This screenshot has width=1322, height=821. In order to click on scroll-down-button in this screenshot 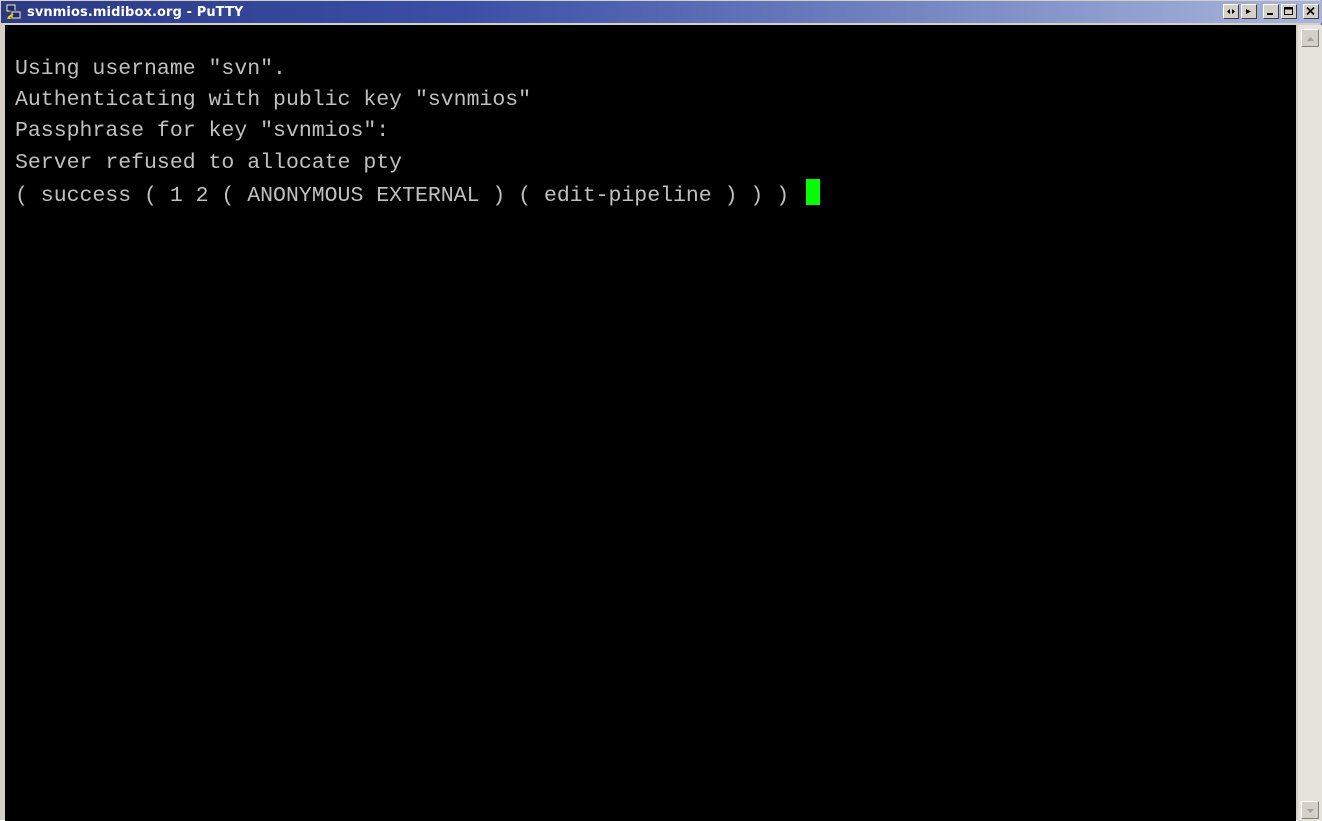, I will do `click(1310, 810)`.